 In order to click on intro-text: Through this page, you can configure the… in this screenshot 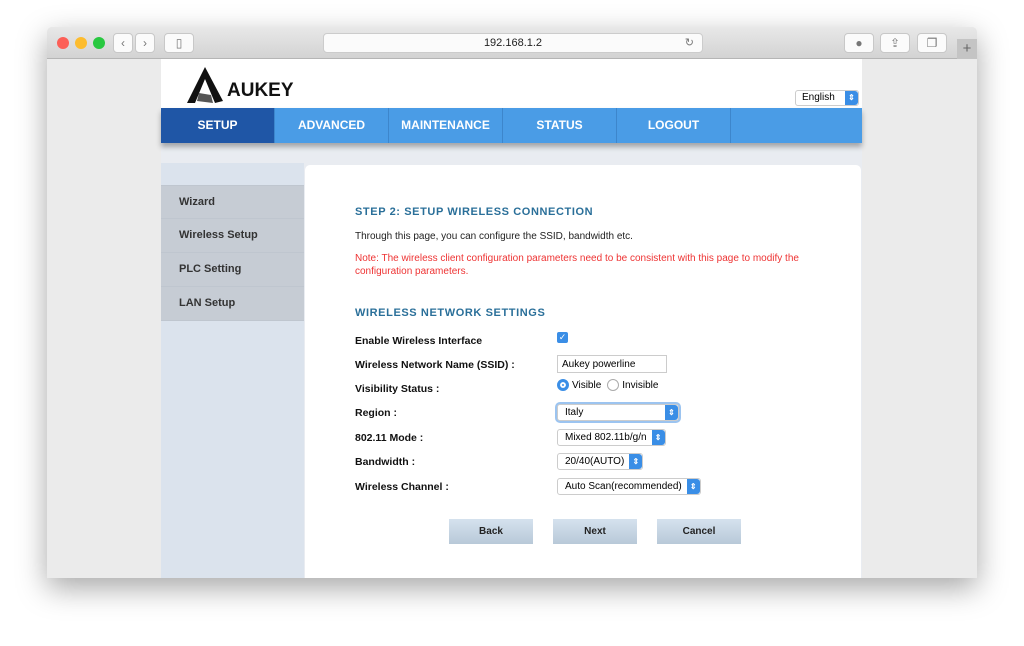, I will do `click(494, 236)`.